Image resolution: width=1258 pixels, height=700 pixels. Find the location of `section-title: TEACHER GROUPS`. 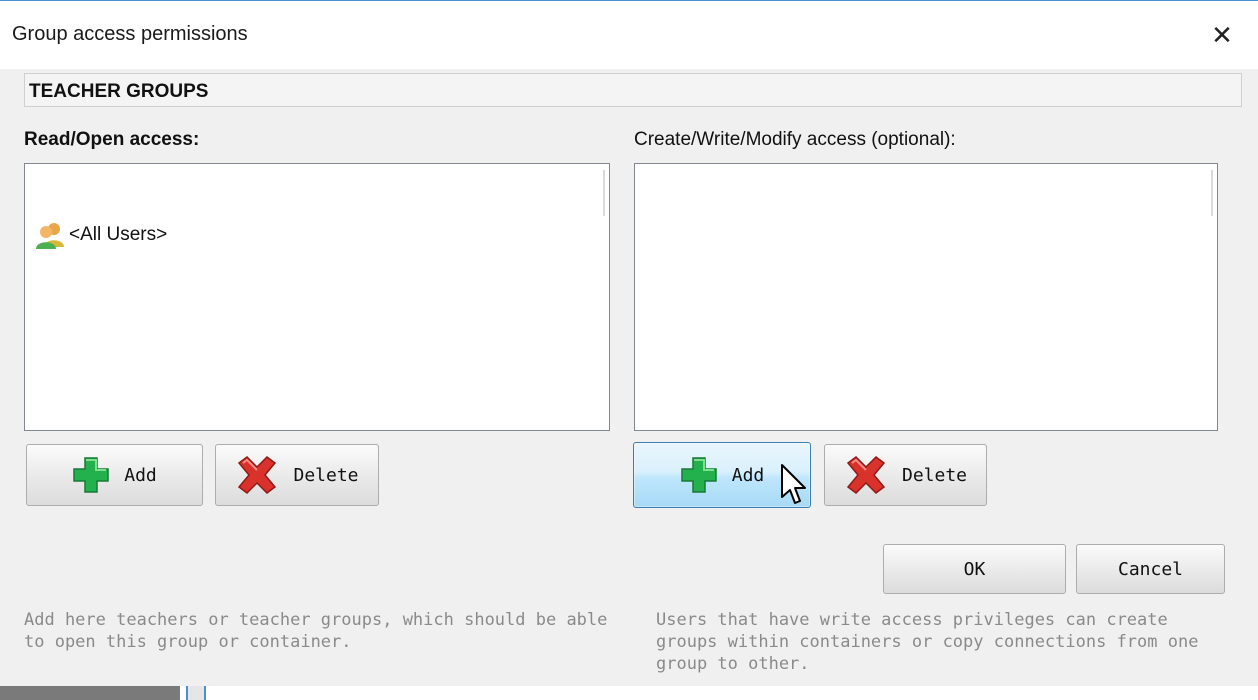

section-title: TEACHER GROUPS is located at coordinates (119, 91).